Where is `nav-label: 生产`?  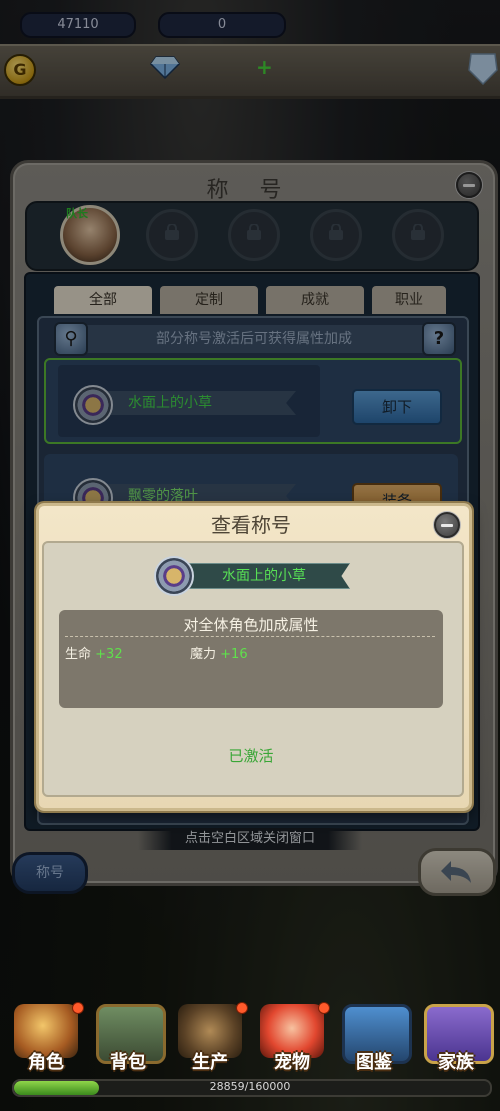 nav-label: 生产 is located at coordinates (210, 1062).